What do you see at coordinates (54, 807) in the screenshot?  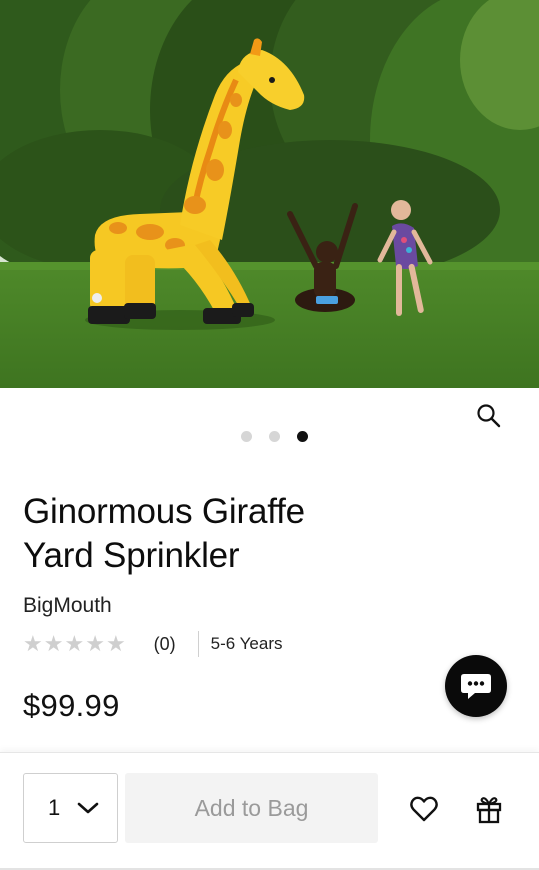 I see `quantity-value: 1` at bounding box center [54, 807].